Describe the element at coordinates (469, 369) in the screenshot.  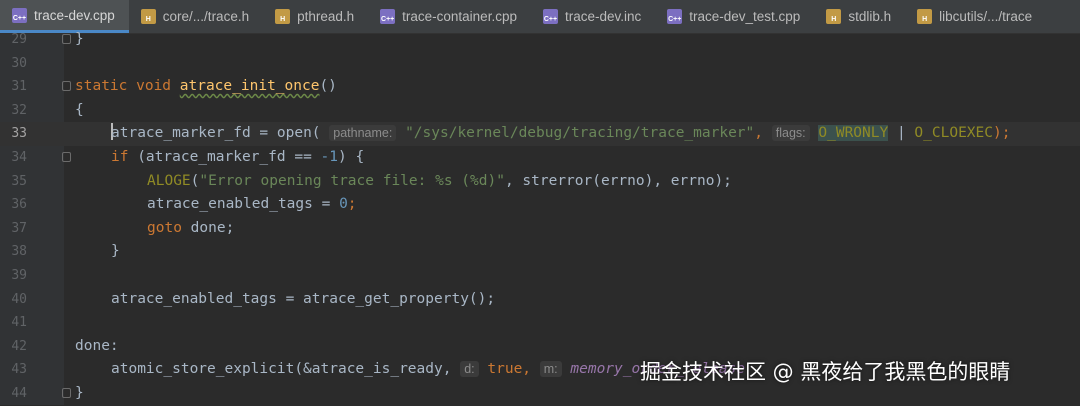
I see `parameter-hint: d:` at that location.